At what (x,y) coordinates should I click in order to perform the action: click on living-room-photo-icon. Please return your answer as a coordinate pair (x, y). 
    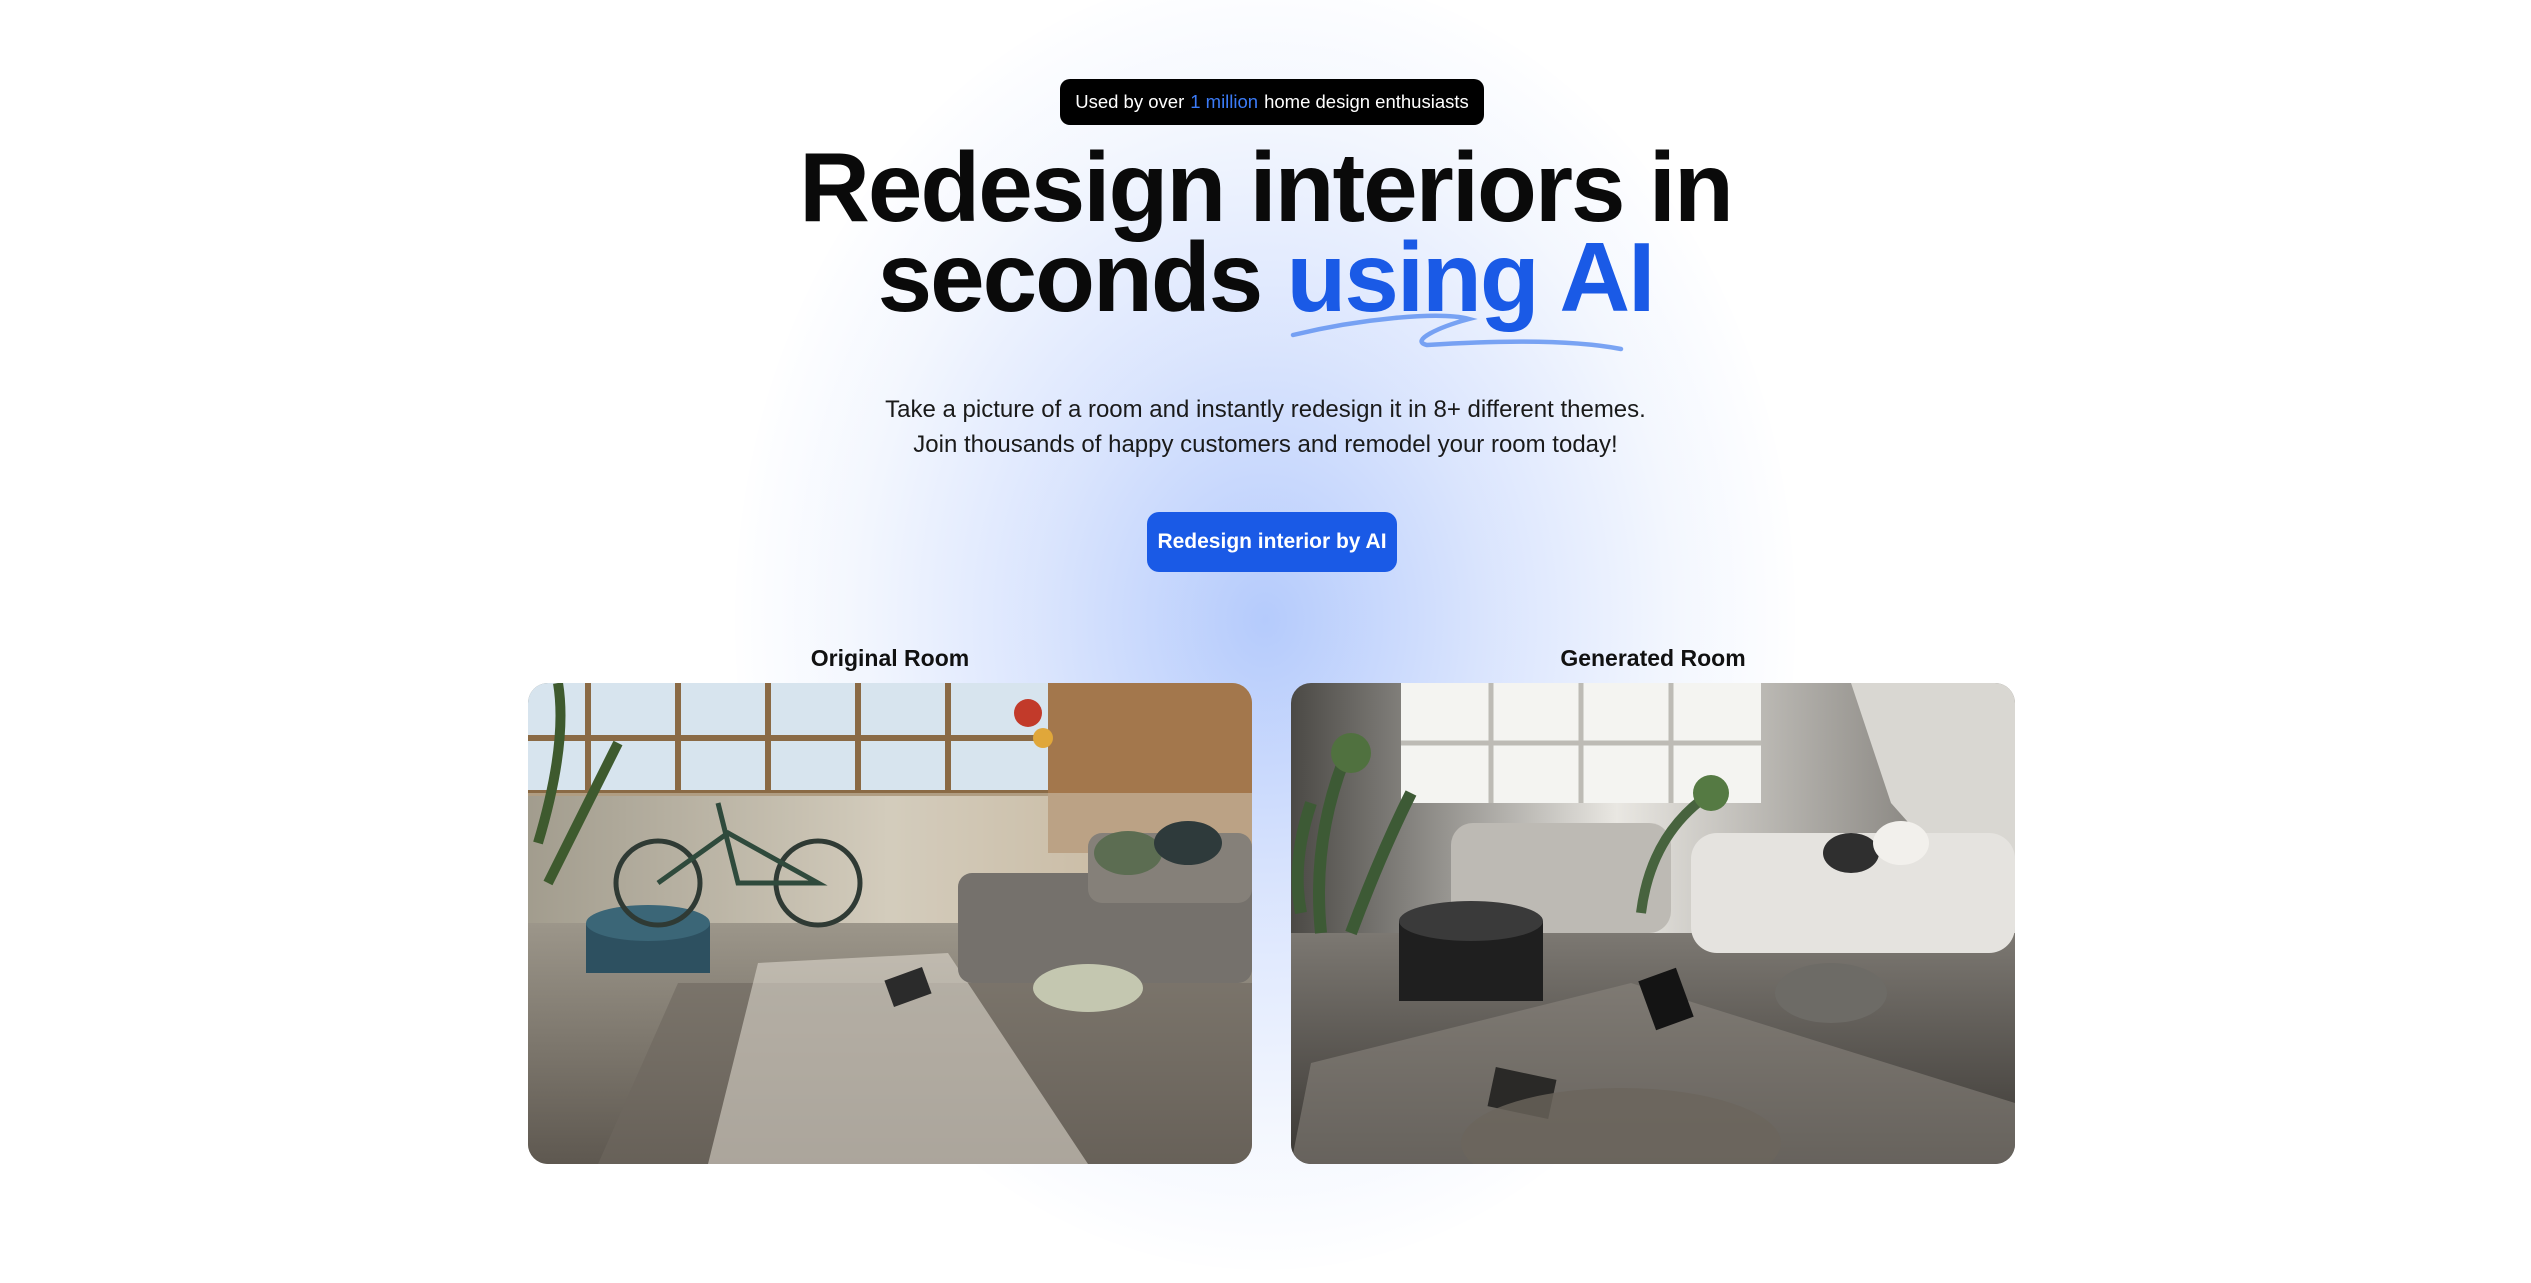
    Looking at the image, I should click on (890, 923).